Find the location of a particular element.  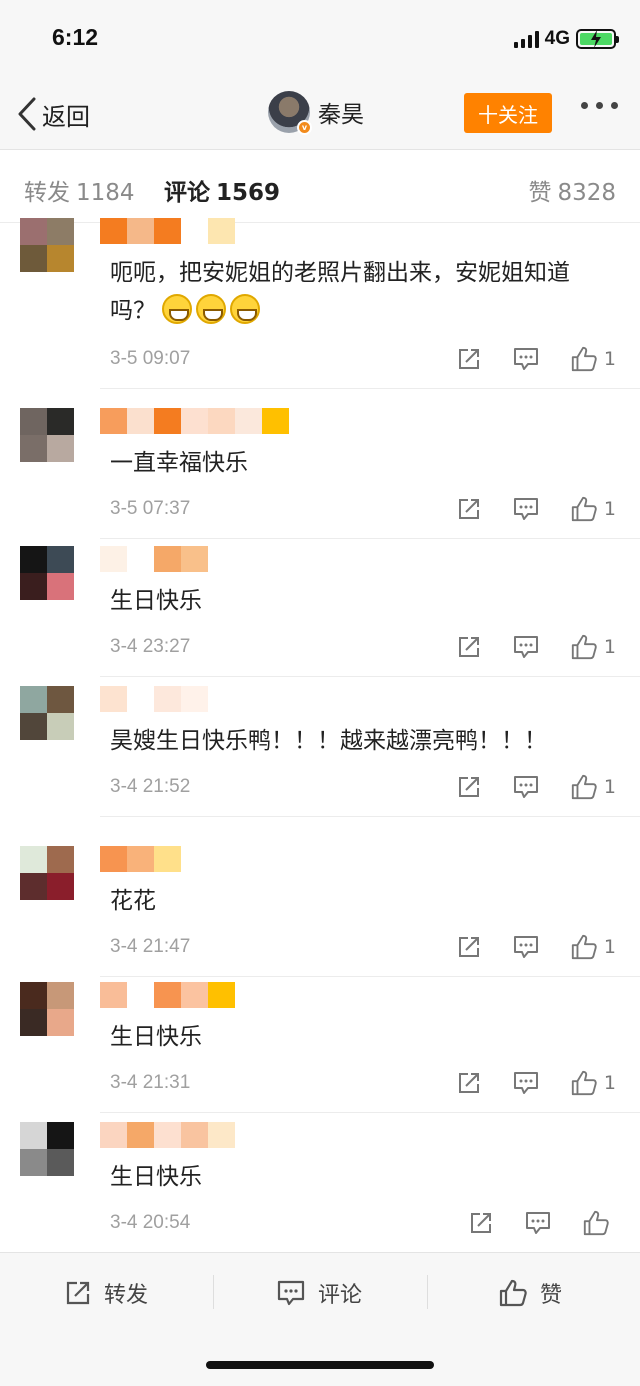

tab-comment-label: 评论 is located at coordinates (187, 193).